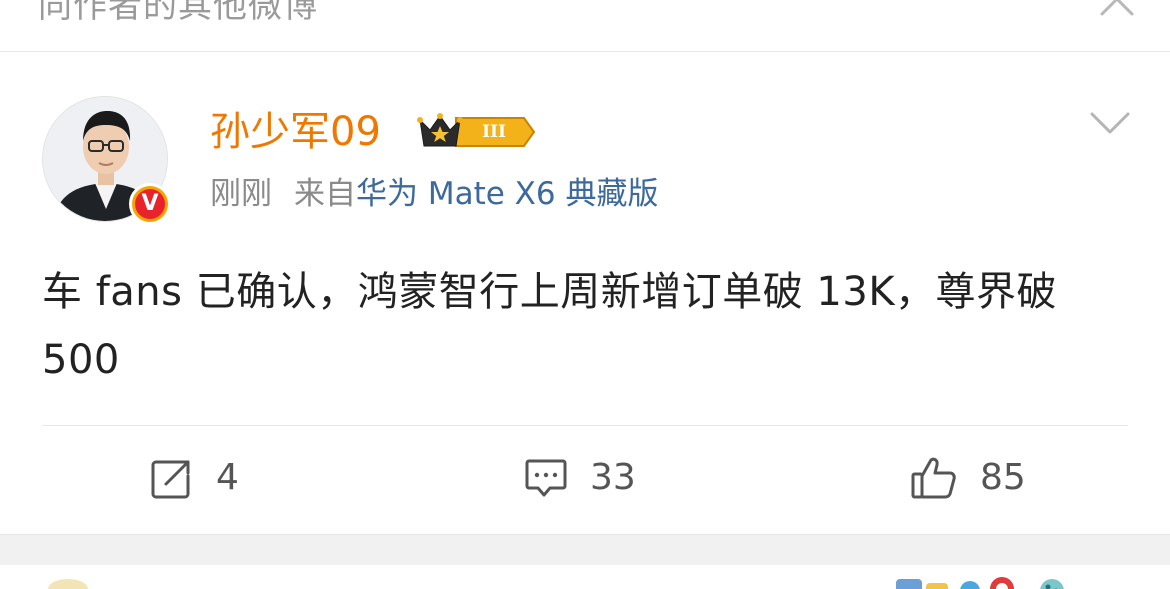  Describe the element at coordinates (968, 478) in the screenshot. I see `like-button: 85` at that location.